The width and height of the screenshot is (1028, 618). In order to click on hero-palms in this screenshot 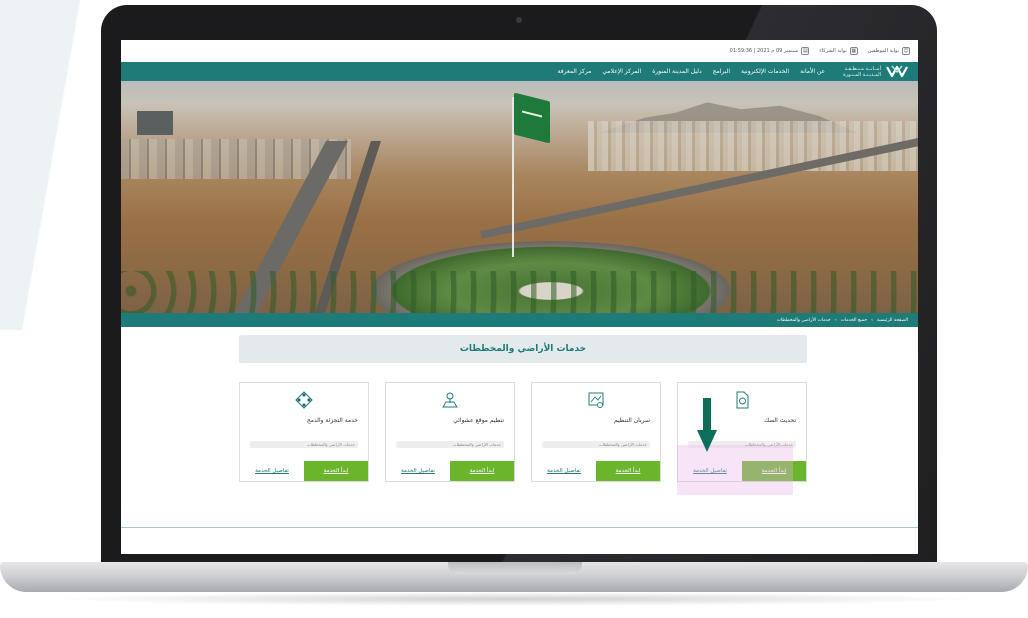, I will do `click(519, 292)`.